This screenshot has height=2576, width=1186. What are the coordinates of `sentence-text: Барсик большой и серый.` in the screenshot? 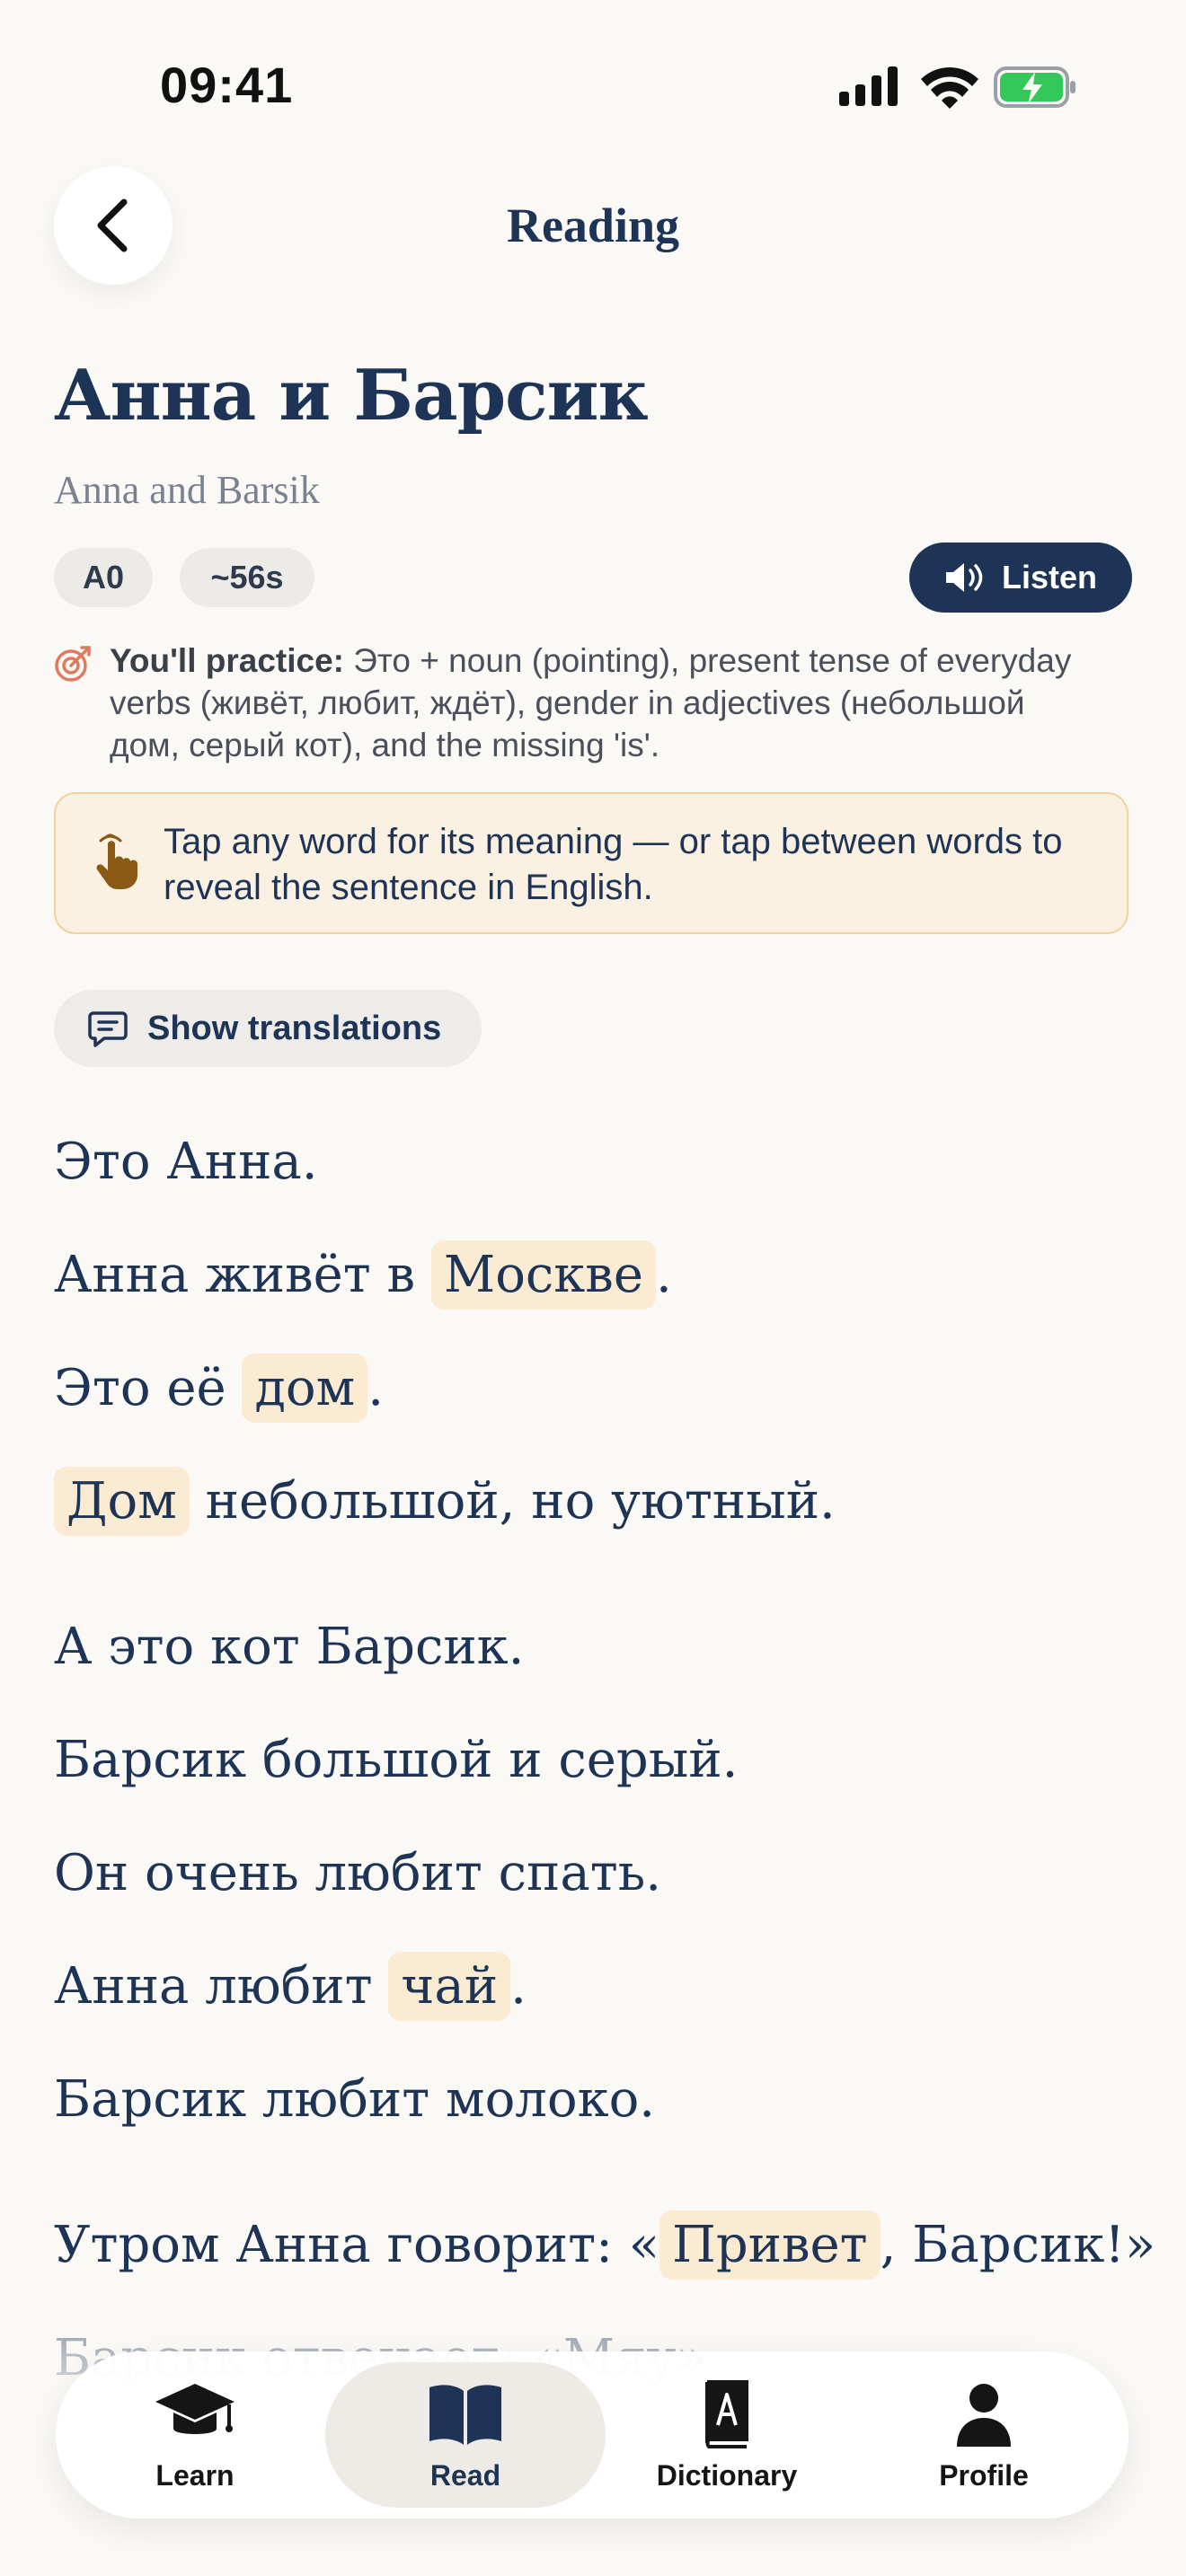 It's located at (396, 1760).